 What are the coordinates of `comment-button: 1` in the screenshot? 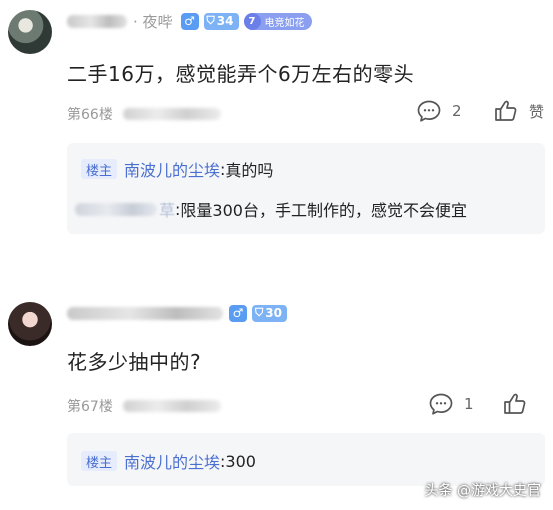 It's located at (451, 404).